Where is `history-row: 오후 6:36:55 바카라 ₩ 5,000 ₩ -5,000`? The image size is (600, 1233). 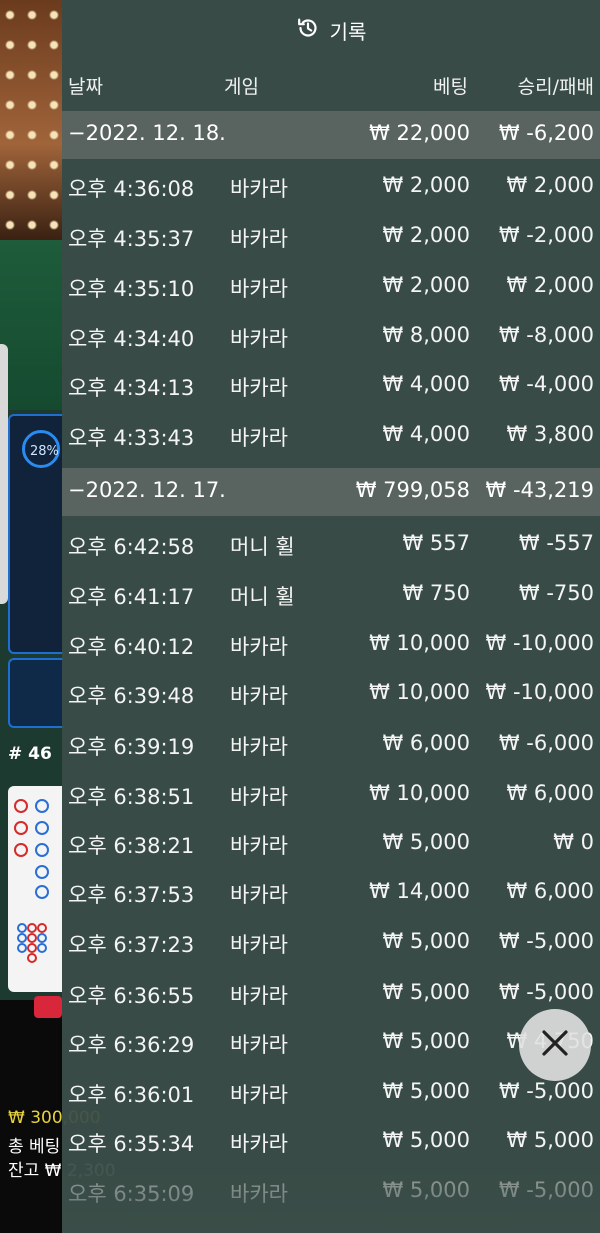 history-row: 오후 6:36:55 바카라 ₩ 5,000 ₩ -5,000 is located at coordinates (331, 995).